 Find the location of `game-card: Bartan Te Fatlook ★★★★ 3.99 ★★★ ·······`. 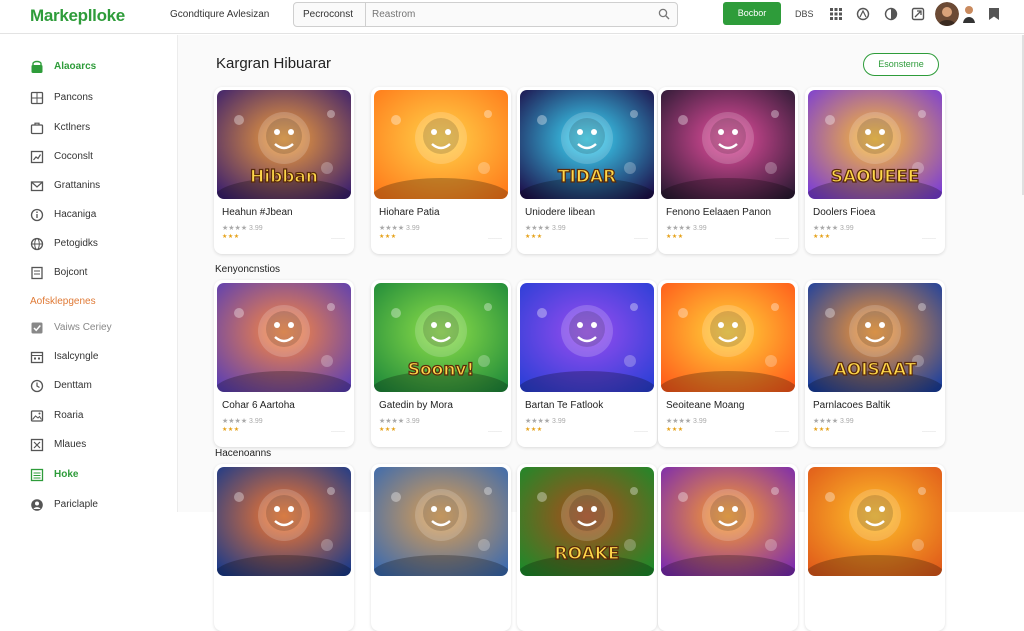

game-card: Bartan Te Fatlook ★★★★ 3.99 ★★★ ······· is located at coordinates (587, 363).